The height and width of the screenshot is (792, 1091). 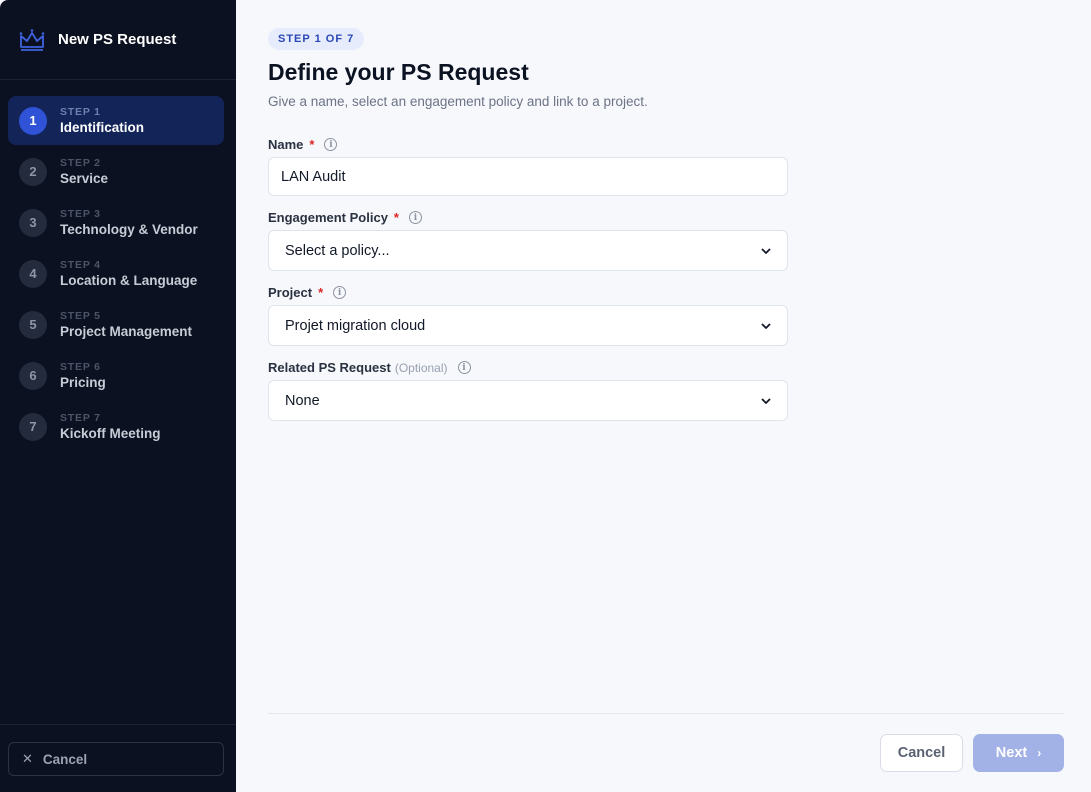 What do you see at coordinates (33, 375) in the screenshot?
I see `step-number: 6` at bounding box center [33, 375].